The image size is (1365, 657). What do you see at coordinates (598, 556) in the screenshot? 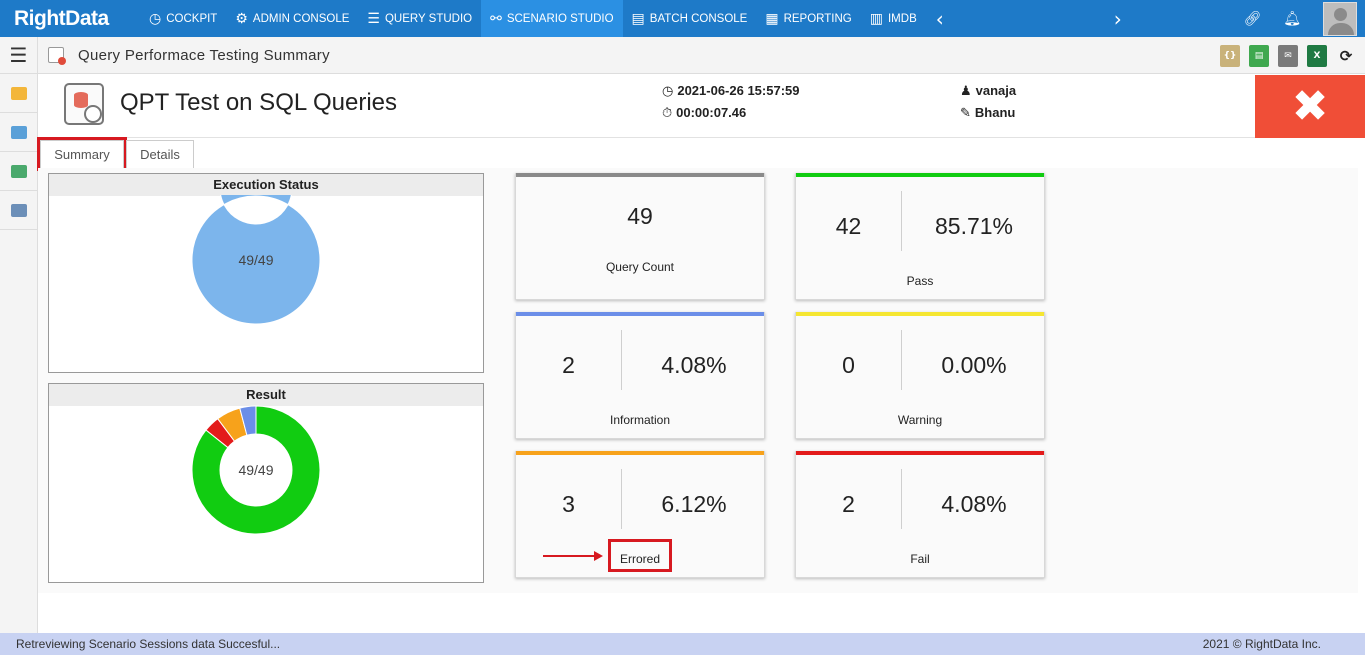
I see `annotation-arrow-head` at bounding box center [598, 556].